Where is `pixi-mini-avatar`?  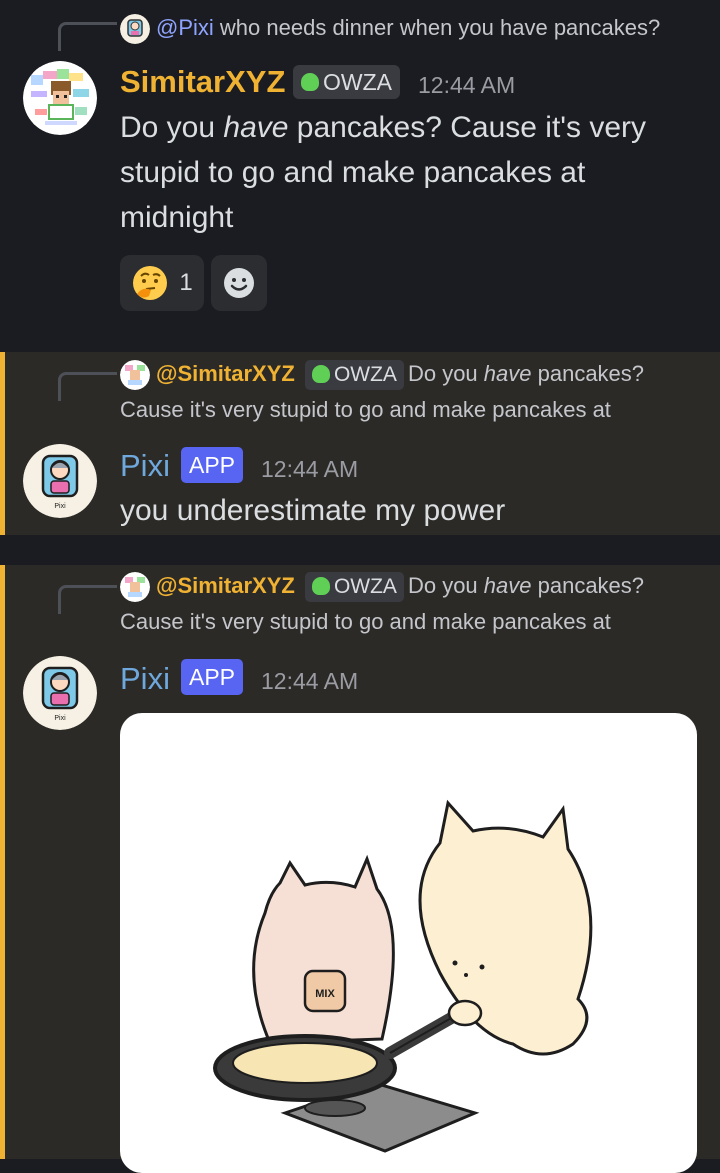 pixi-mini-avatar is located at coordinates (135, 29).